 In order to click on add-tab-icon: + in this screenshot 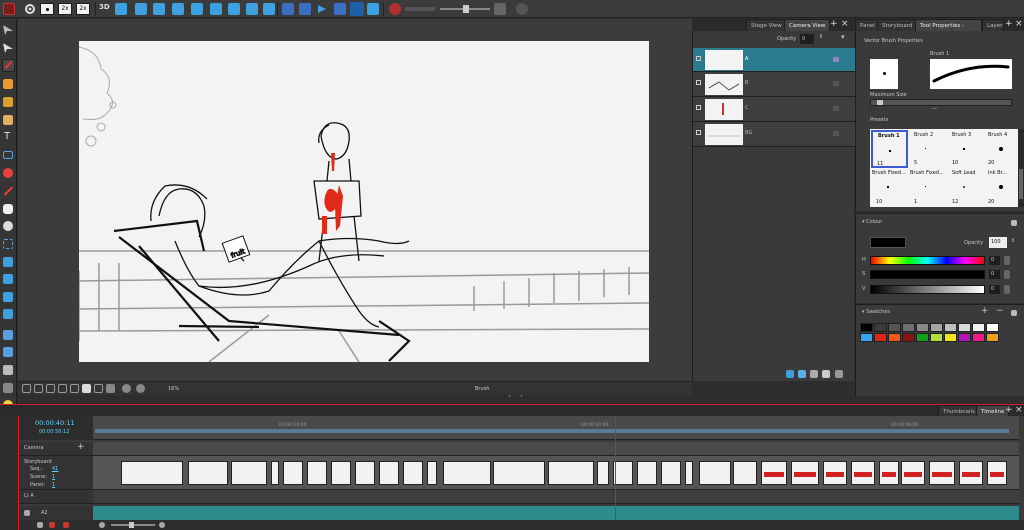, I will do `click(834, 24)`.